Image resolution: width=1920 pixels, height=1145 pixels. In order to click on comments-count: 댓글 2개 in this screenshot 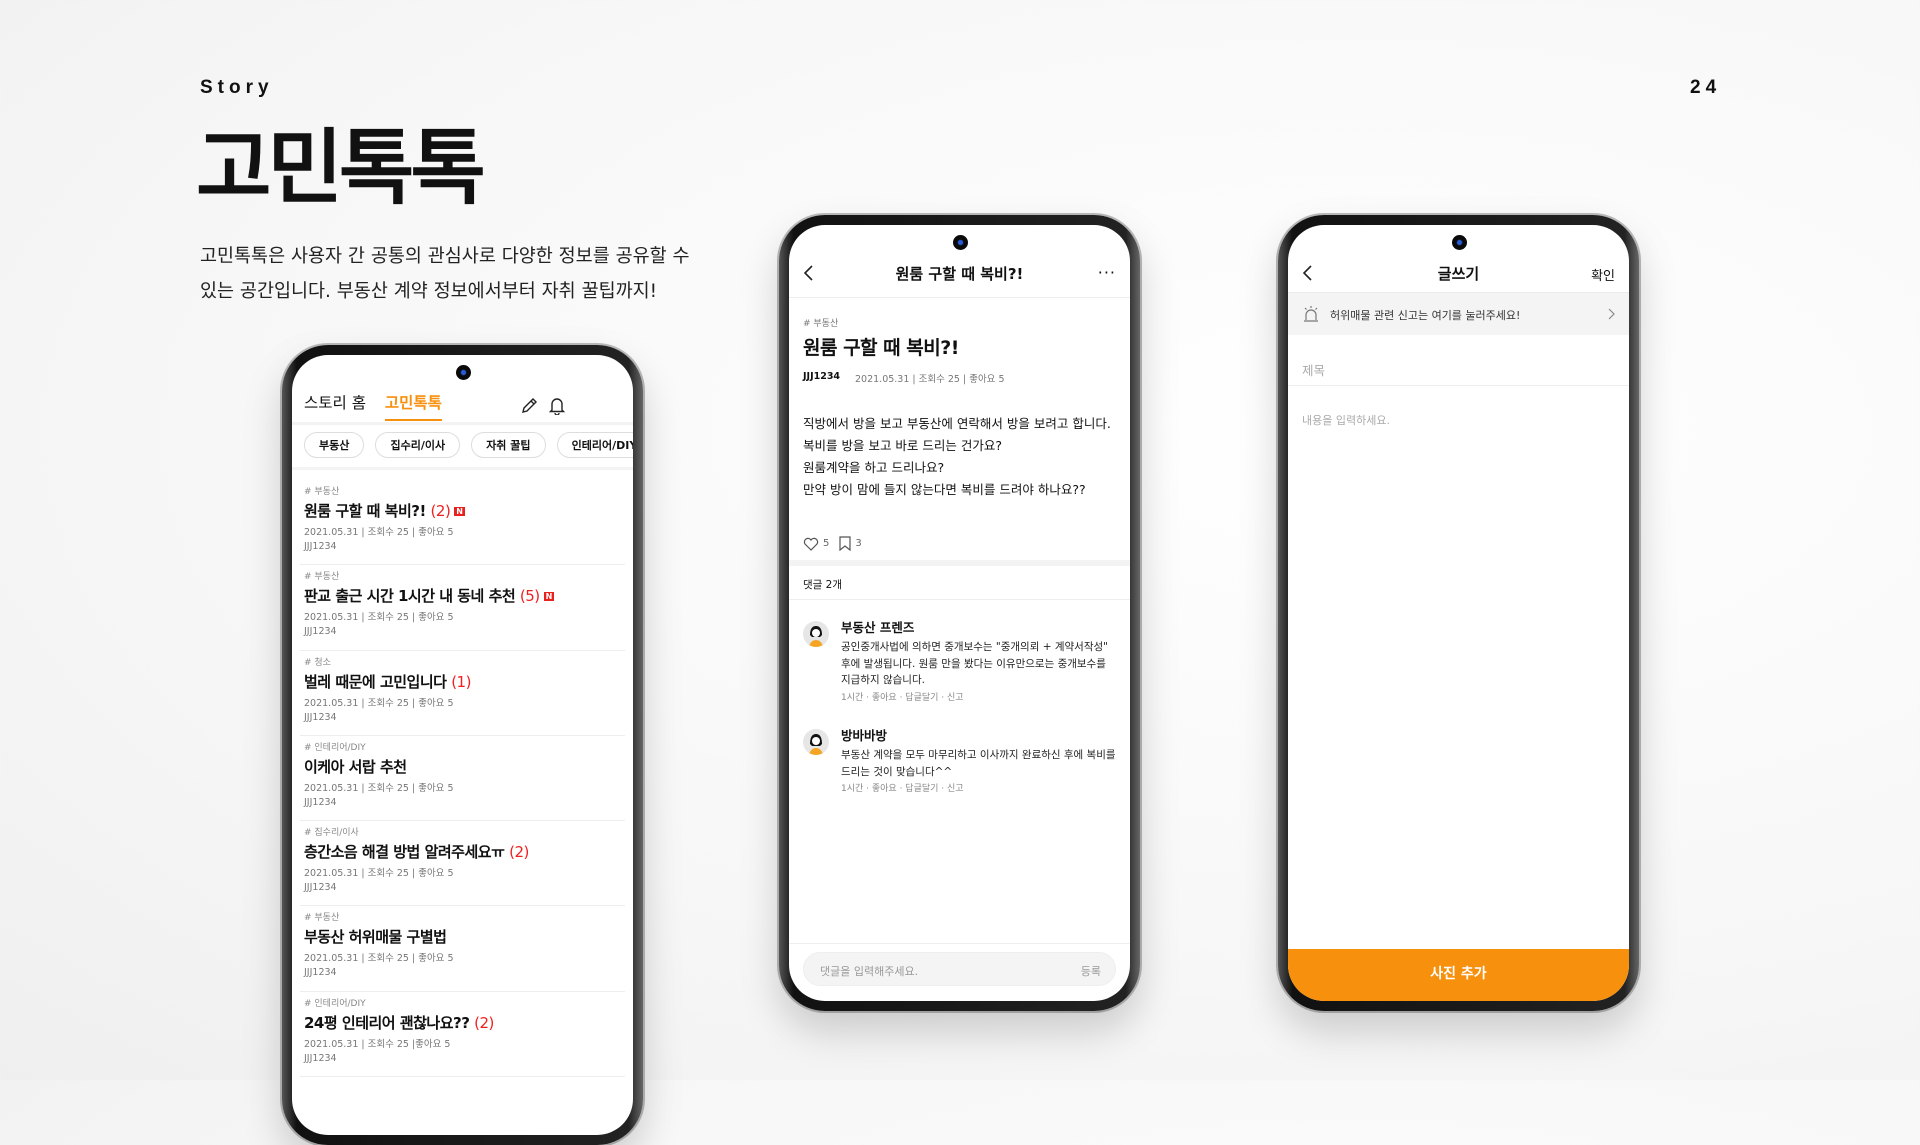, I will do `click(822, 585)`.